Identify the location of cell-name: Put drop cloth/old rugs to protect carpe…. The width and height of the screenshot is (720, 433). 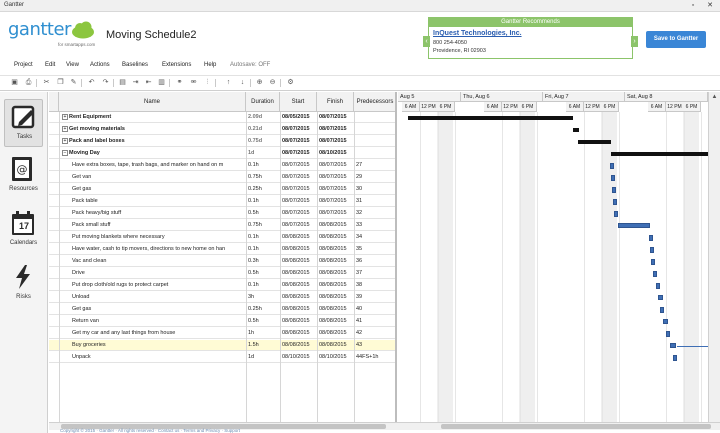
(153, 285).